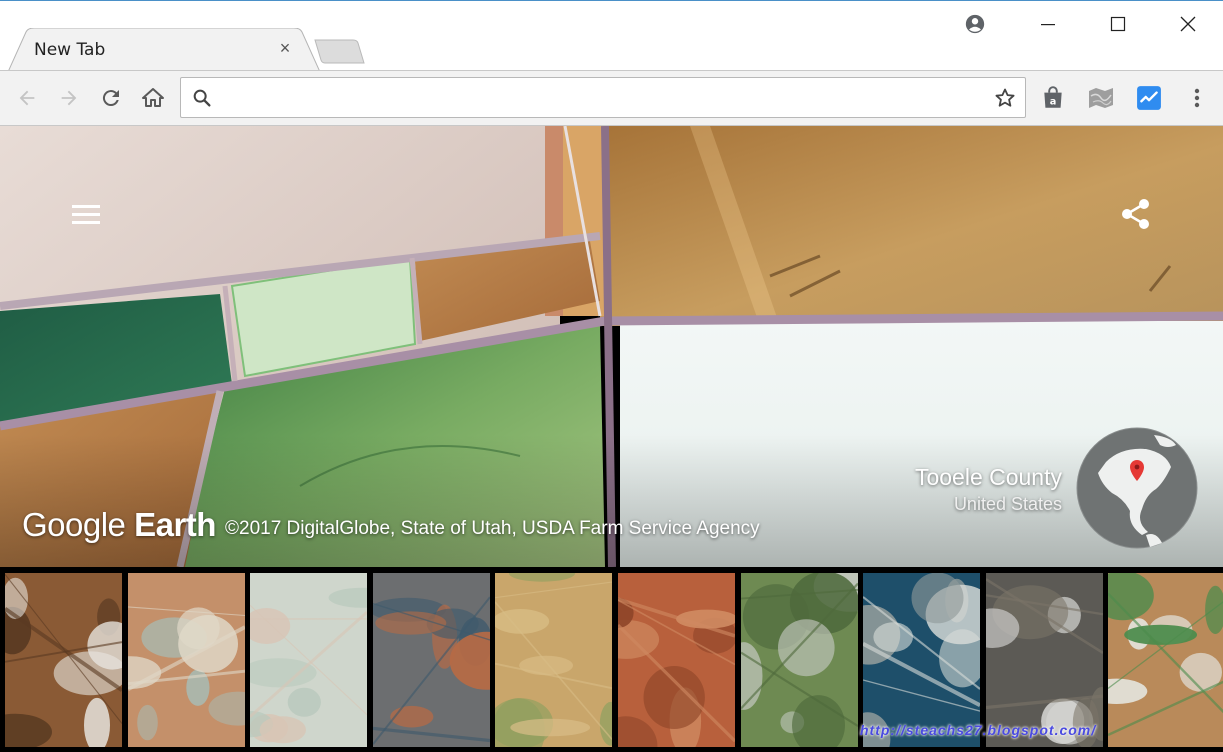  I want to click on forward-icon, so click(69, 98).